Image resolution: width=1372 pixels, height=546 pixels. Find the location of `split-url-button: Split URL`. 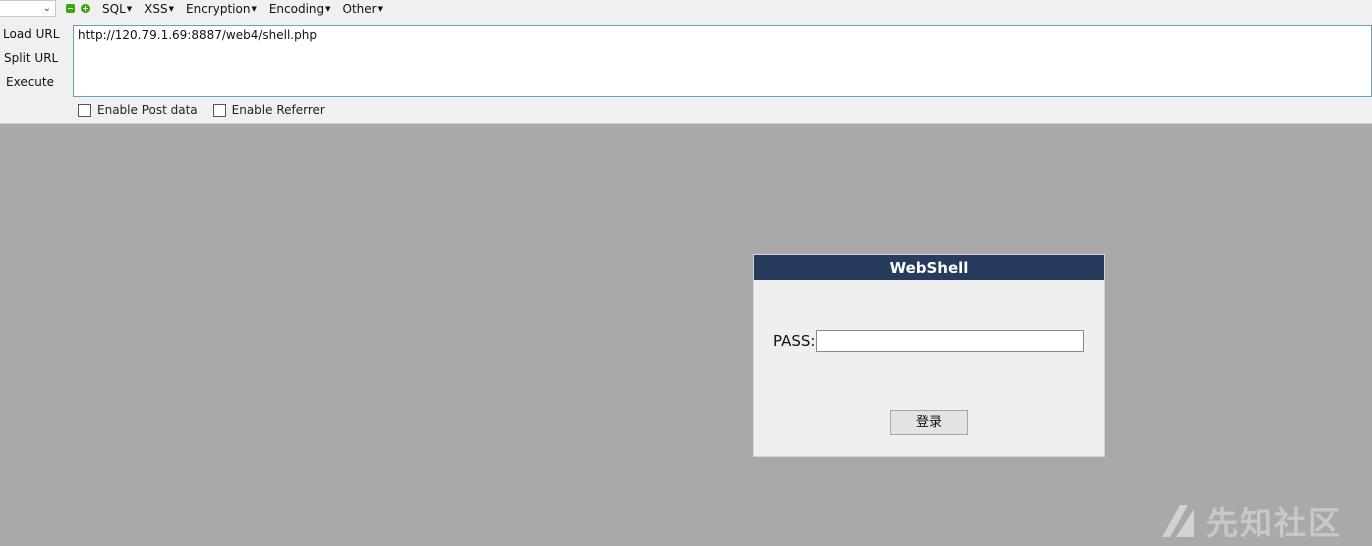

split-url-button: Split URL is located at coordinates (31, 58).